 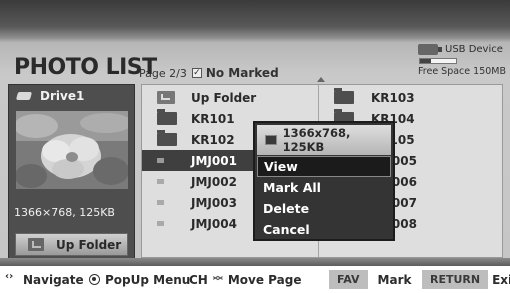 I want to click on marked-status: No Marked, so click(x=242, y=73).